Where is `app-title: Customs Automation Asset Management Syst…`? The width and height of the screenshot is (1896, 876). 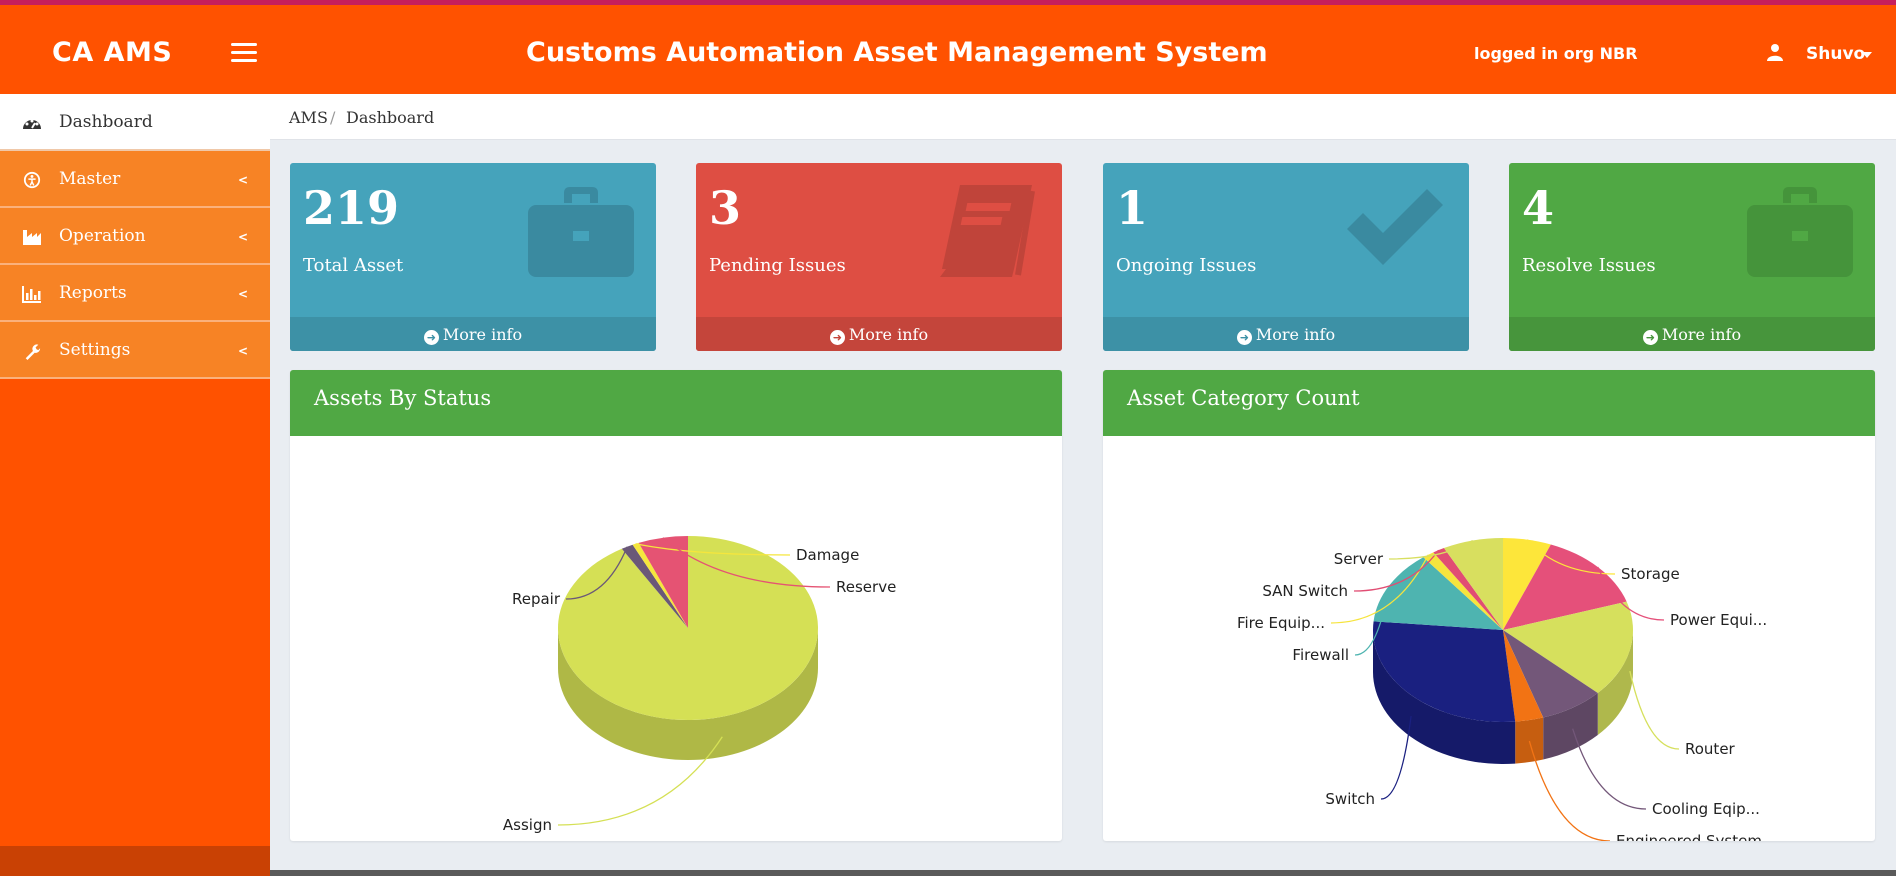 app-title: Customs Automation Asset Management Syst… is located at coordinates (897, 52).